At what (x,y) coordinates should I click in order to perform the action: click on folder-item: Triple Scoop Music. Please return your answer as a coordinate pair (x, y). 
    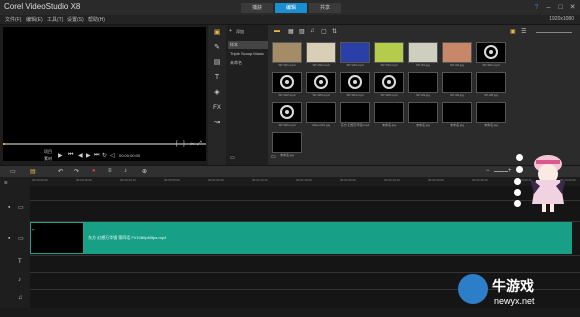
    Looking at the image, I should click on (248, 54).